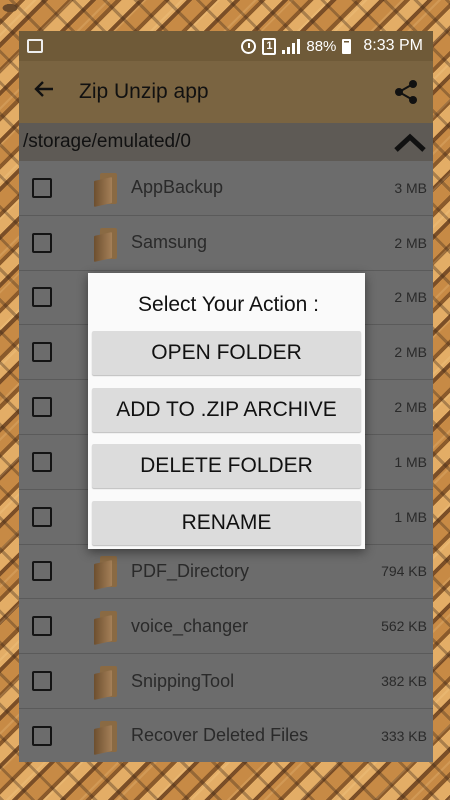 The image size is (450, 800). I want to click on file-size: 333 KB, so click(404, 735).